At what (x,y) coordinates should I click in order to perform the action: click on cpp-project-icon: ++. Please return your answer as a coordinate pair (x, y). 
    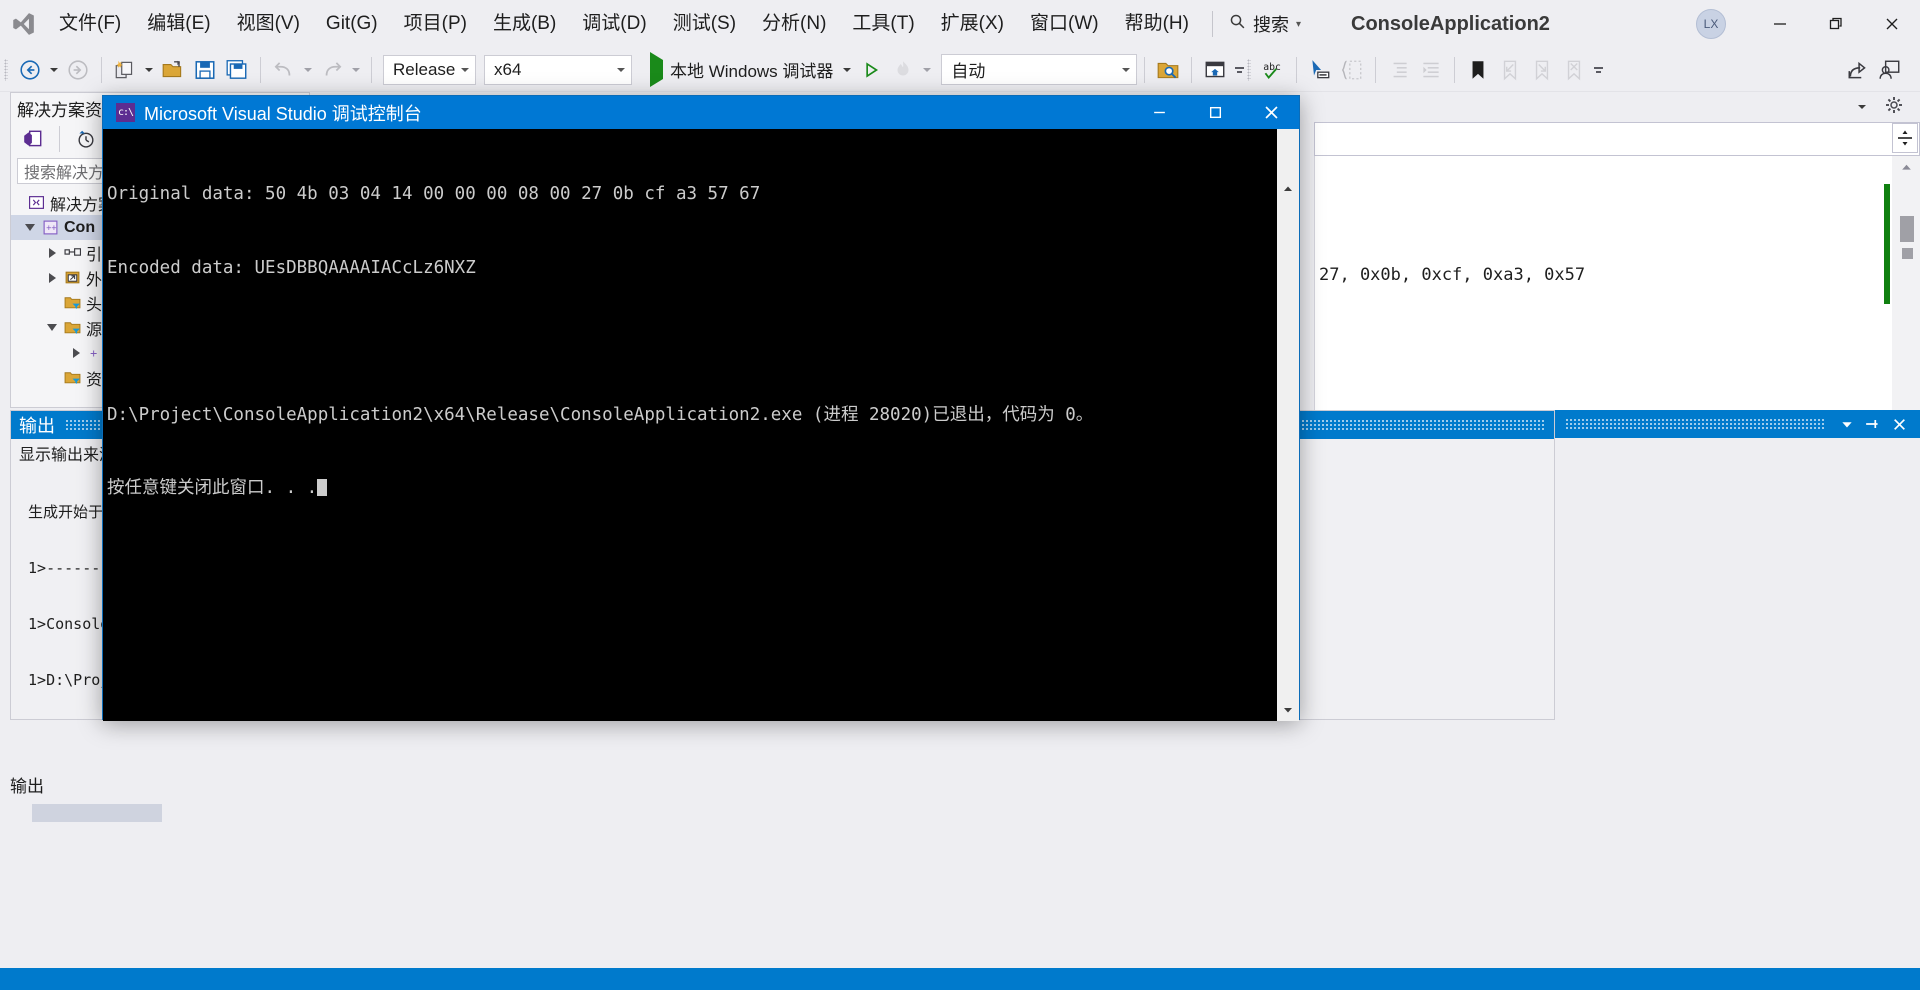
    Looking at the image, I should click on (50, 227).